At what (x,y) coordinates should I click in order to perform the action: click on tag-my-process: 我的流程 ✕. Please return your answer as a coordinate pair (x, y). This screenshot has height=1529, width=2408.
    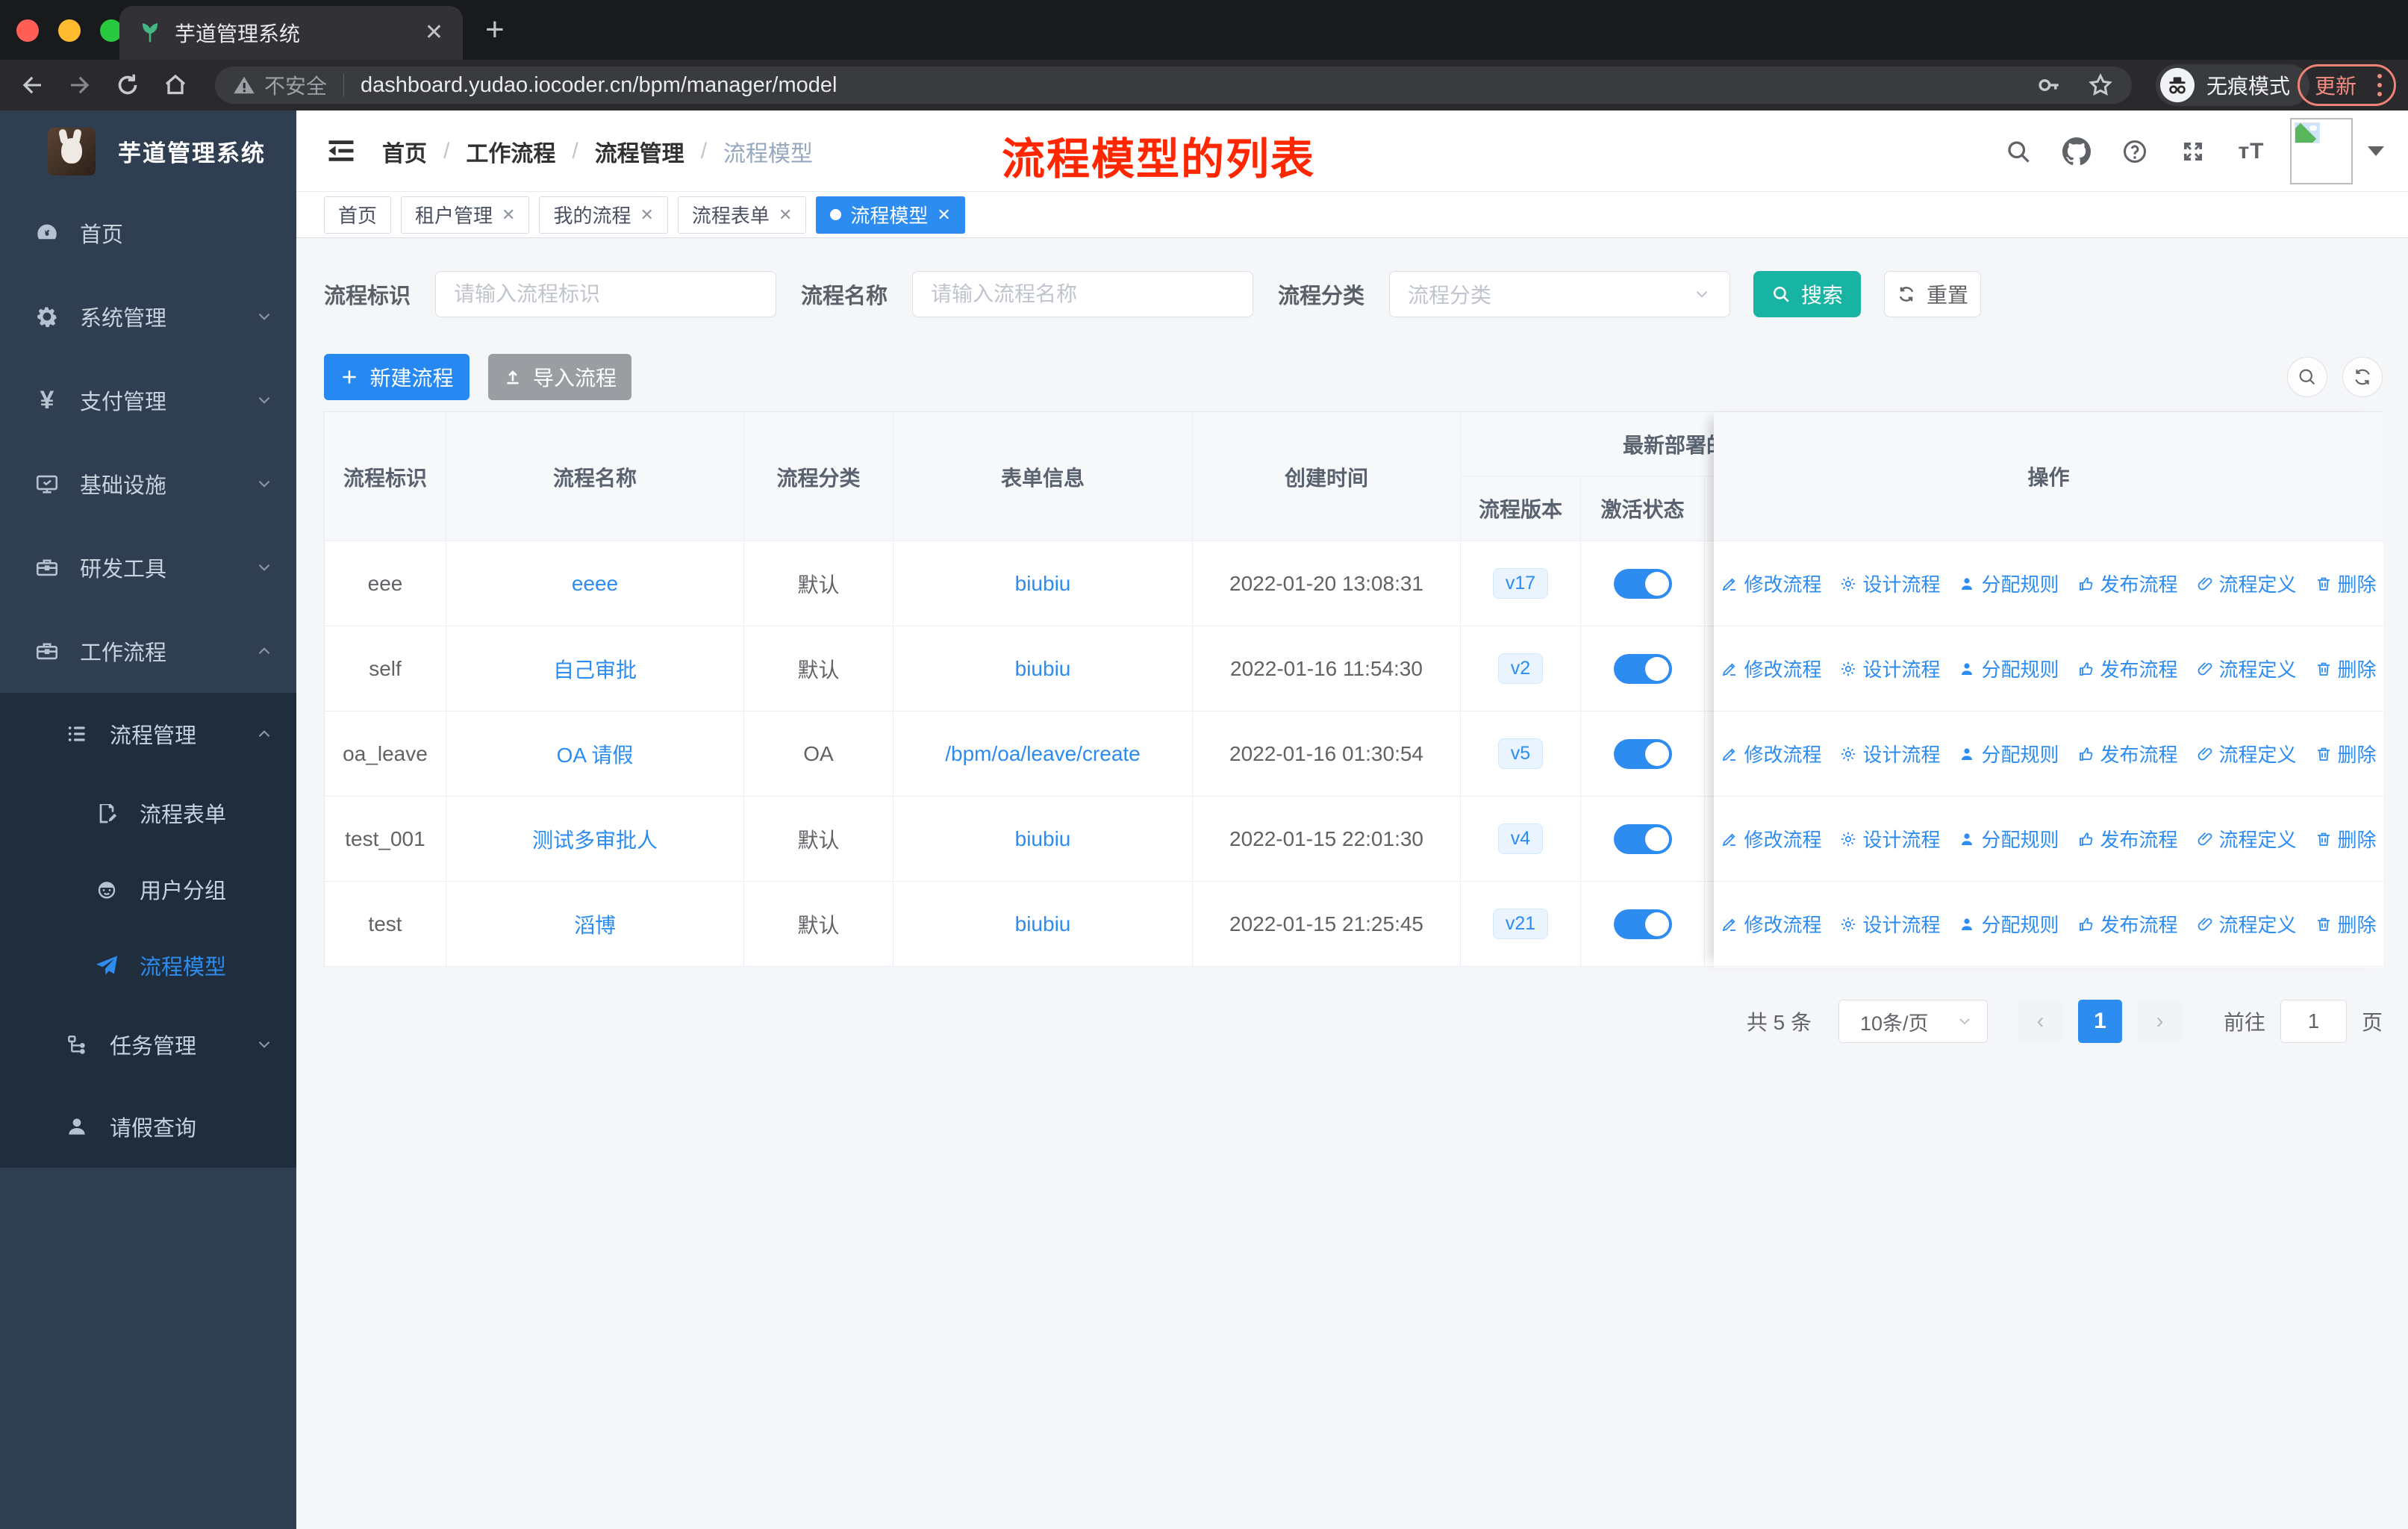
    Looking at the image, I should click on (603, 215).